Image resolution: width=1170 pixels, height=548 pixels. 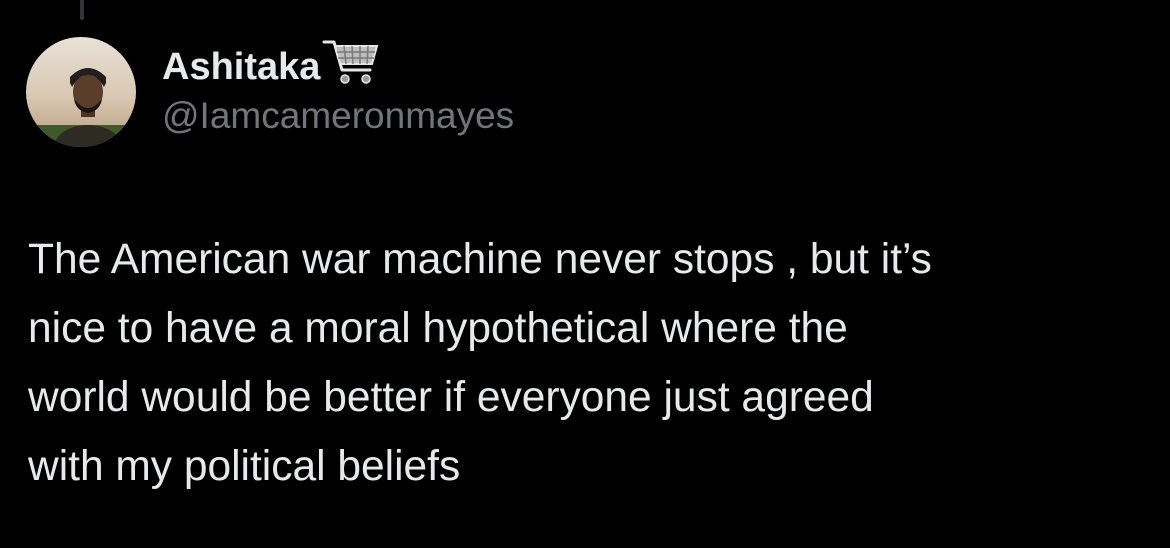 I want to click on avatar, so click(x=81, y=92).